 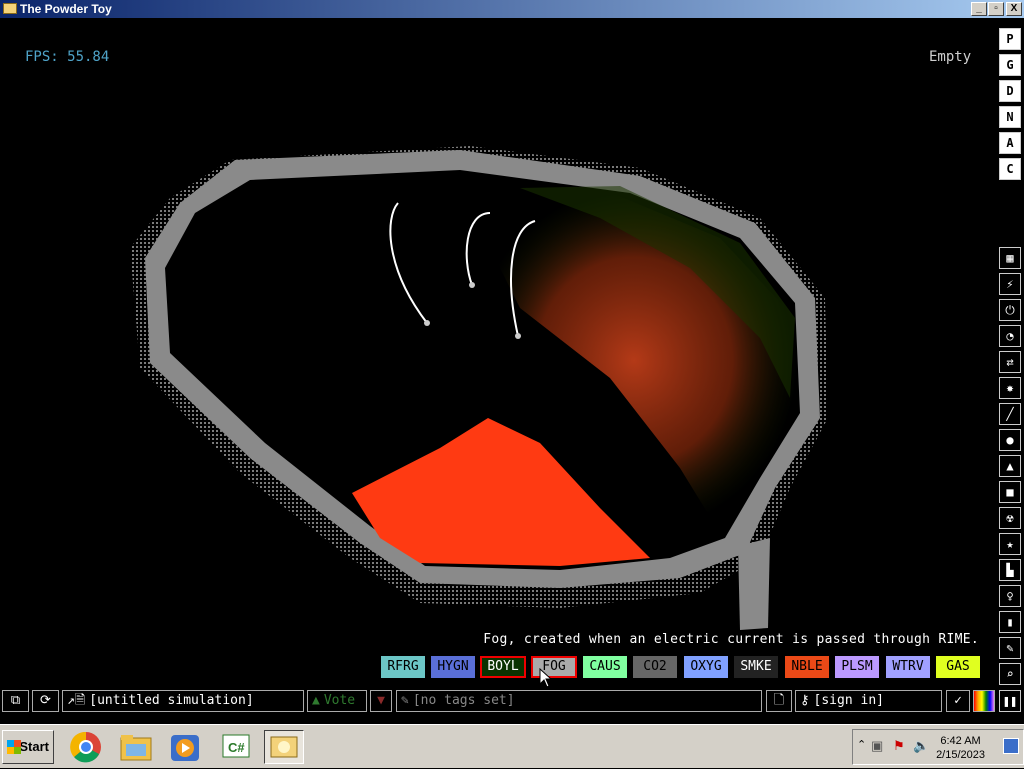 What do you see at coordinates (979, 9) in the screenshot?
I see `minimize-button: _` at bounding box center [979, 9].